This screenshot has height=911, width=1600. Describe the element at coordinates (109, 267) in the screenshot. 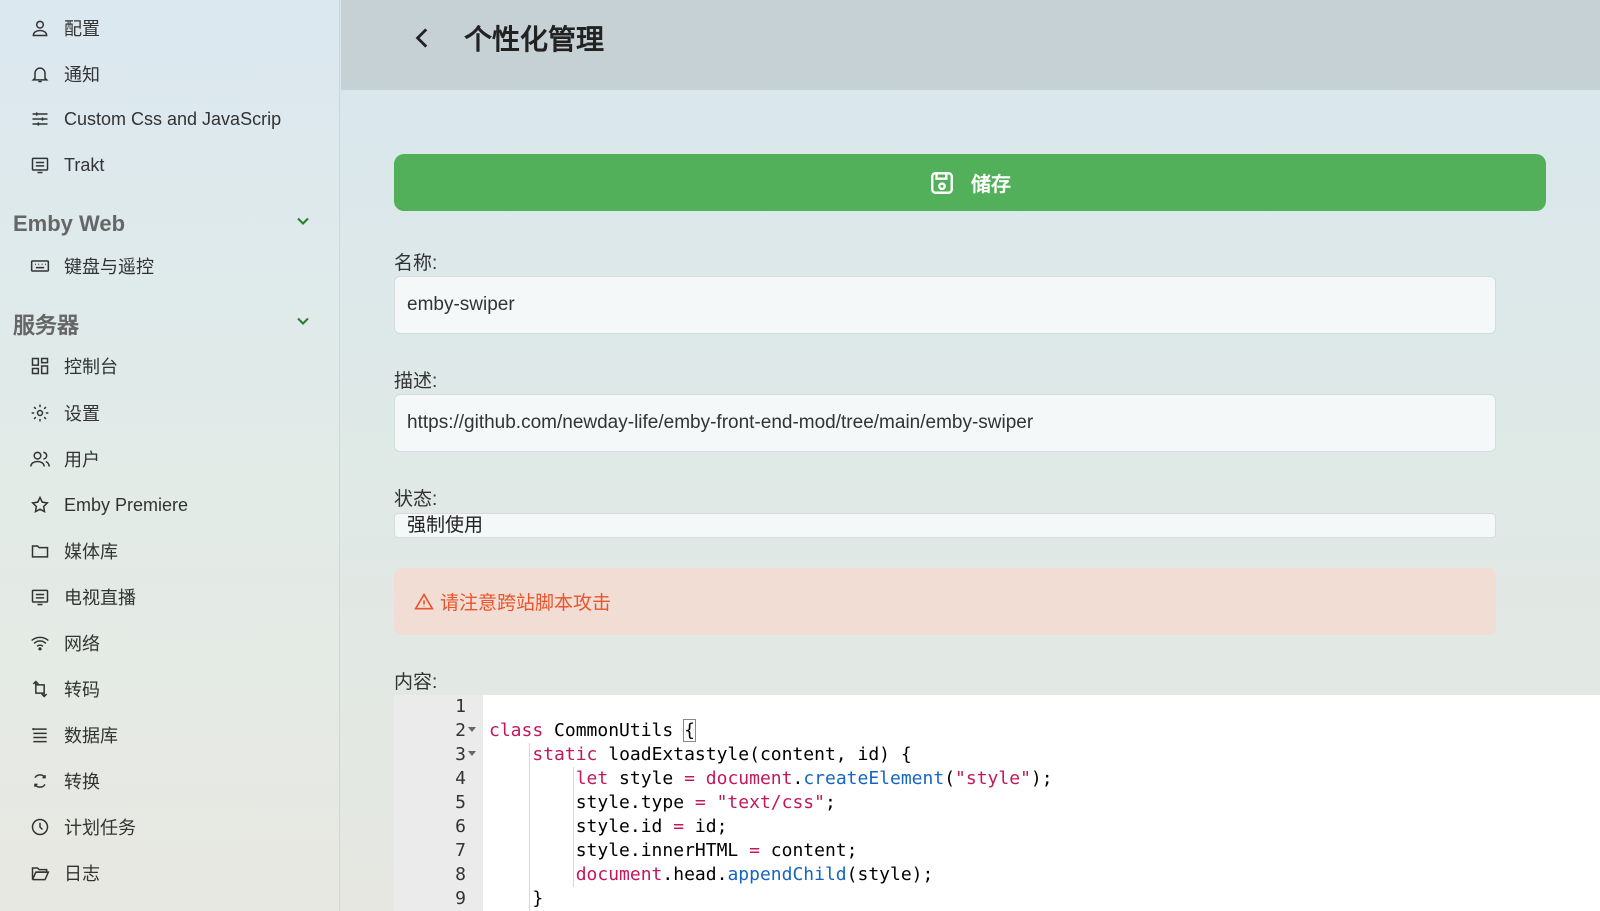

I see `sidebar-item-label: 键盘与遥控` at that location.